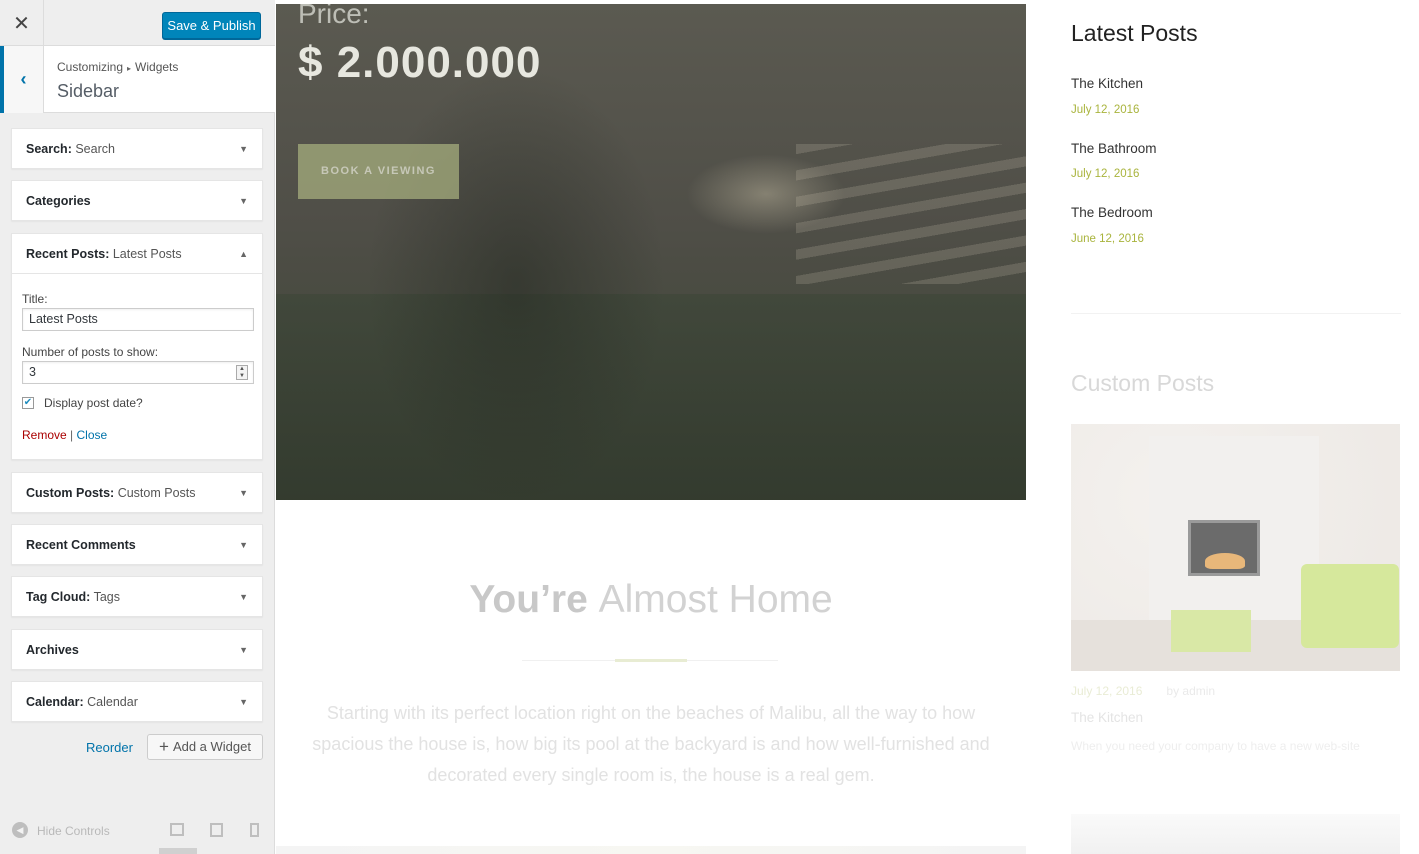  I want to click on intro-heading: You’re Almost Home, so click(651, 600).